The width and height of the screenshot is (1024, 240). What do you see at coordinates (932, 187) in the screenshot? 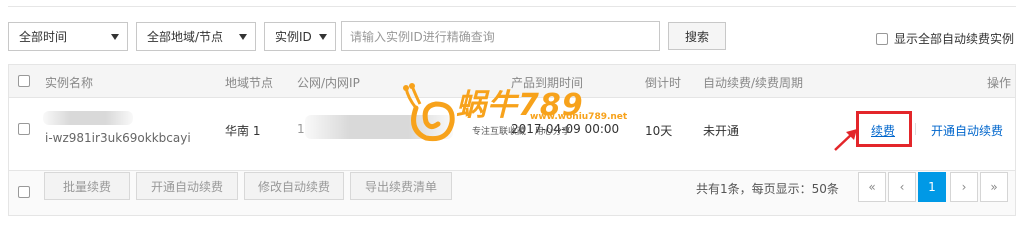
I see `page-1-button: 1` at bounding box center [932, 187].